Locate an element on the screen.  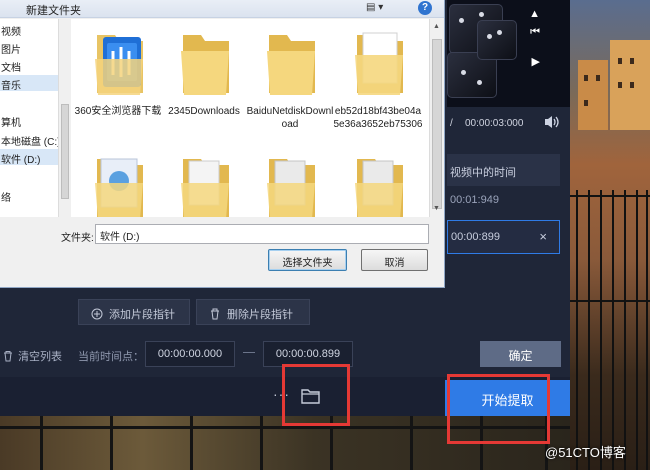
add-segment-button: 添加片段指针 is located at coordinates (134, 312).